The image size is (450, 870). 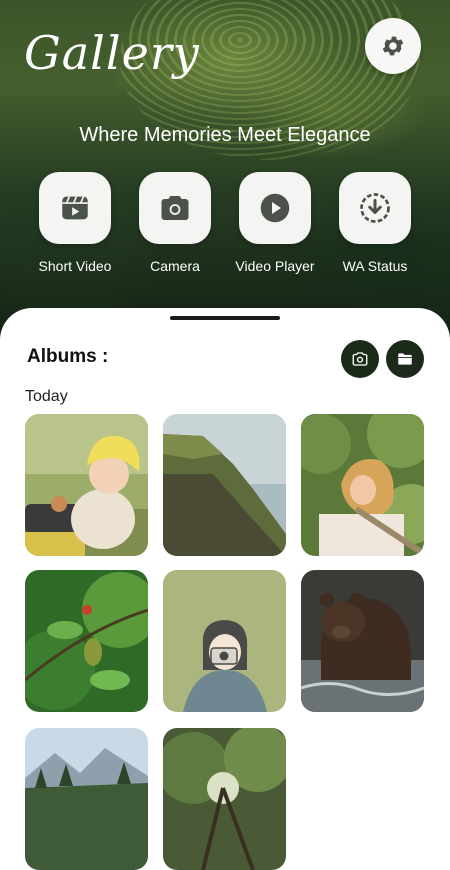 I want to click on section-label-today: Today, so click(x=46, y=396).